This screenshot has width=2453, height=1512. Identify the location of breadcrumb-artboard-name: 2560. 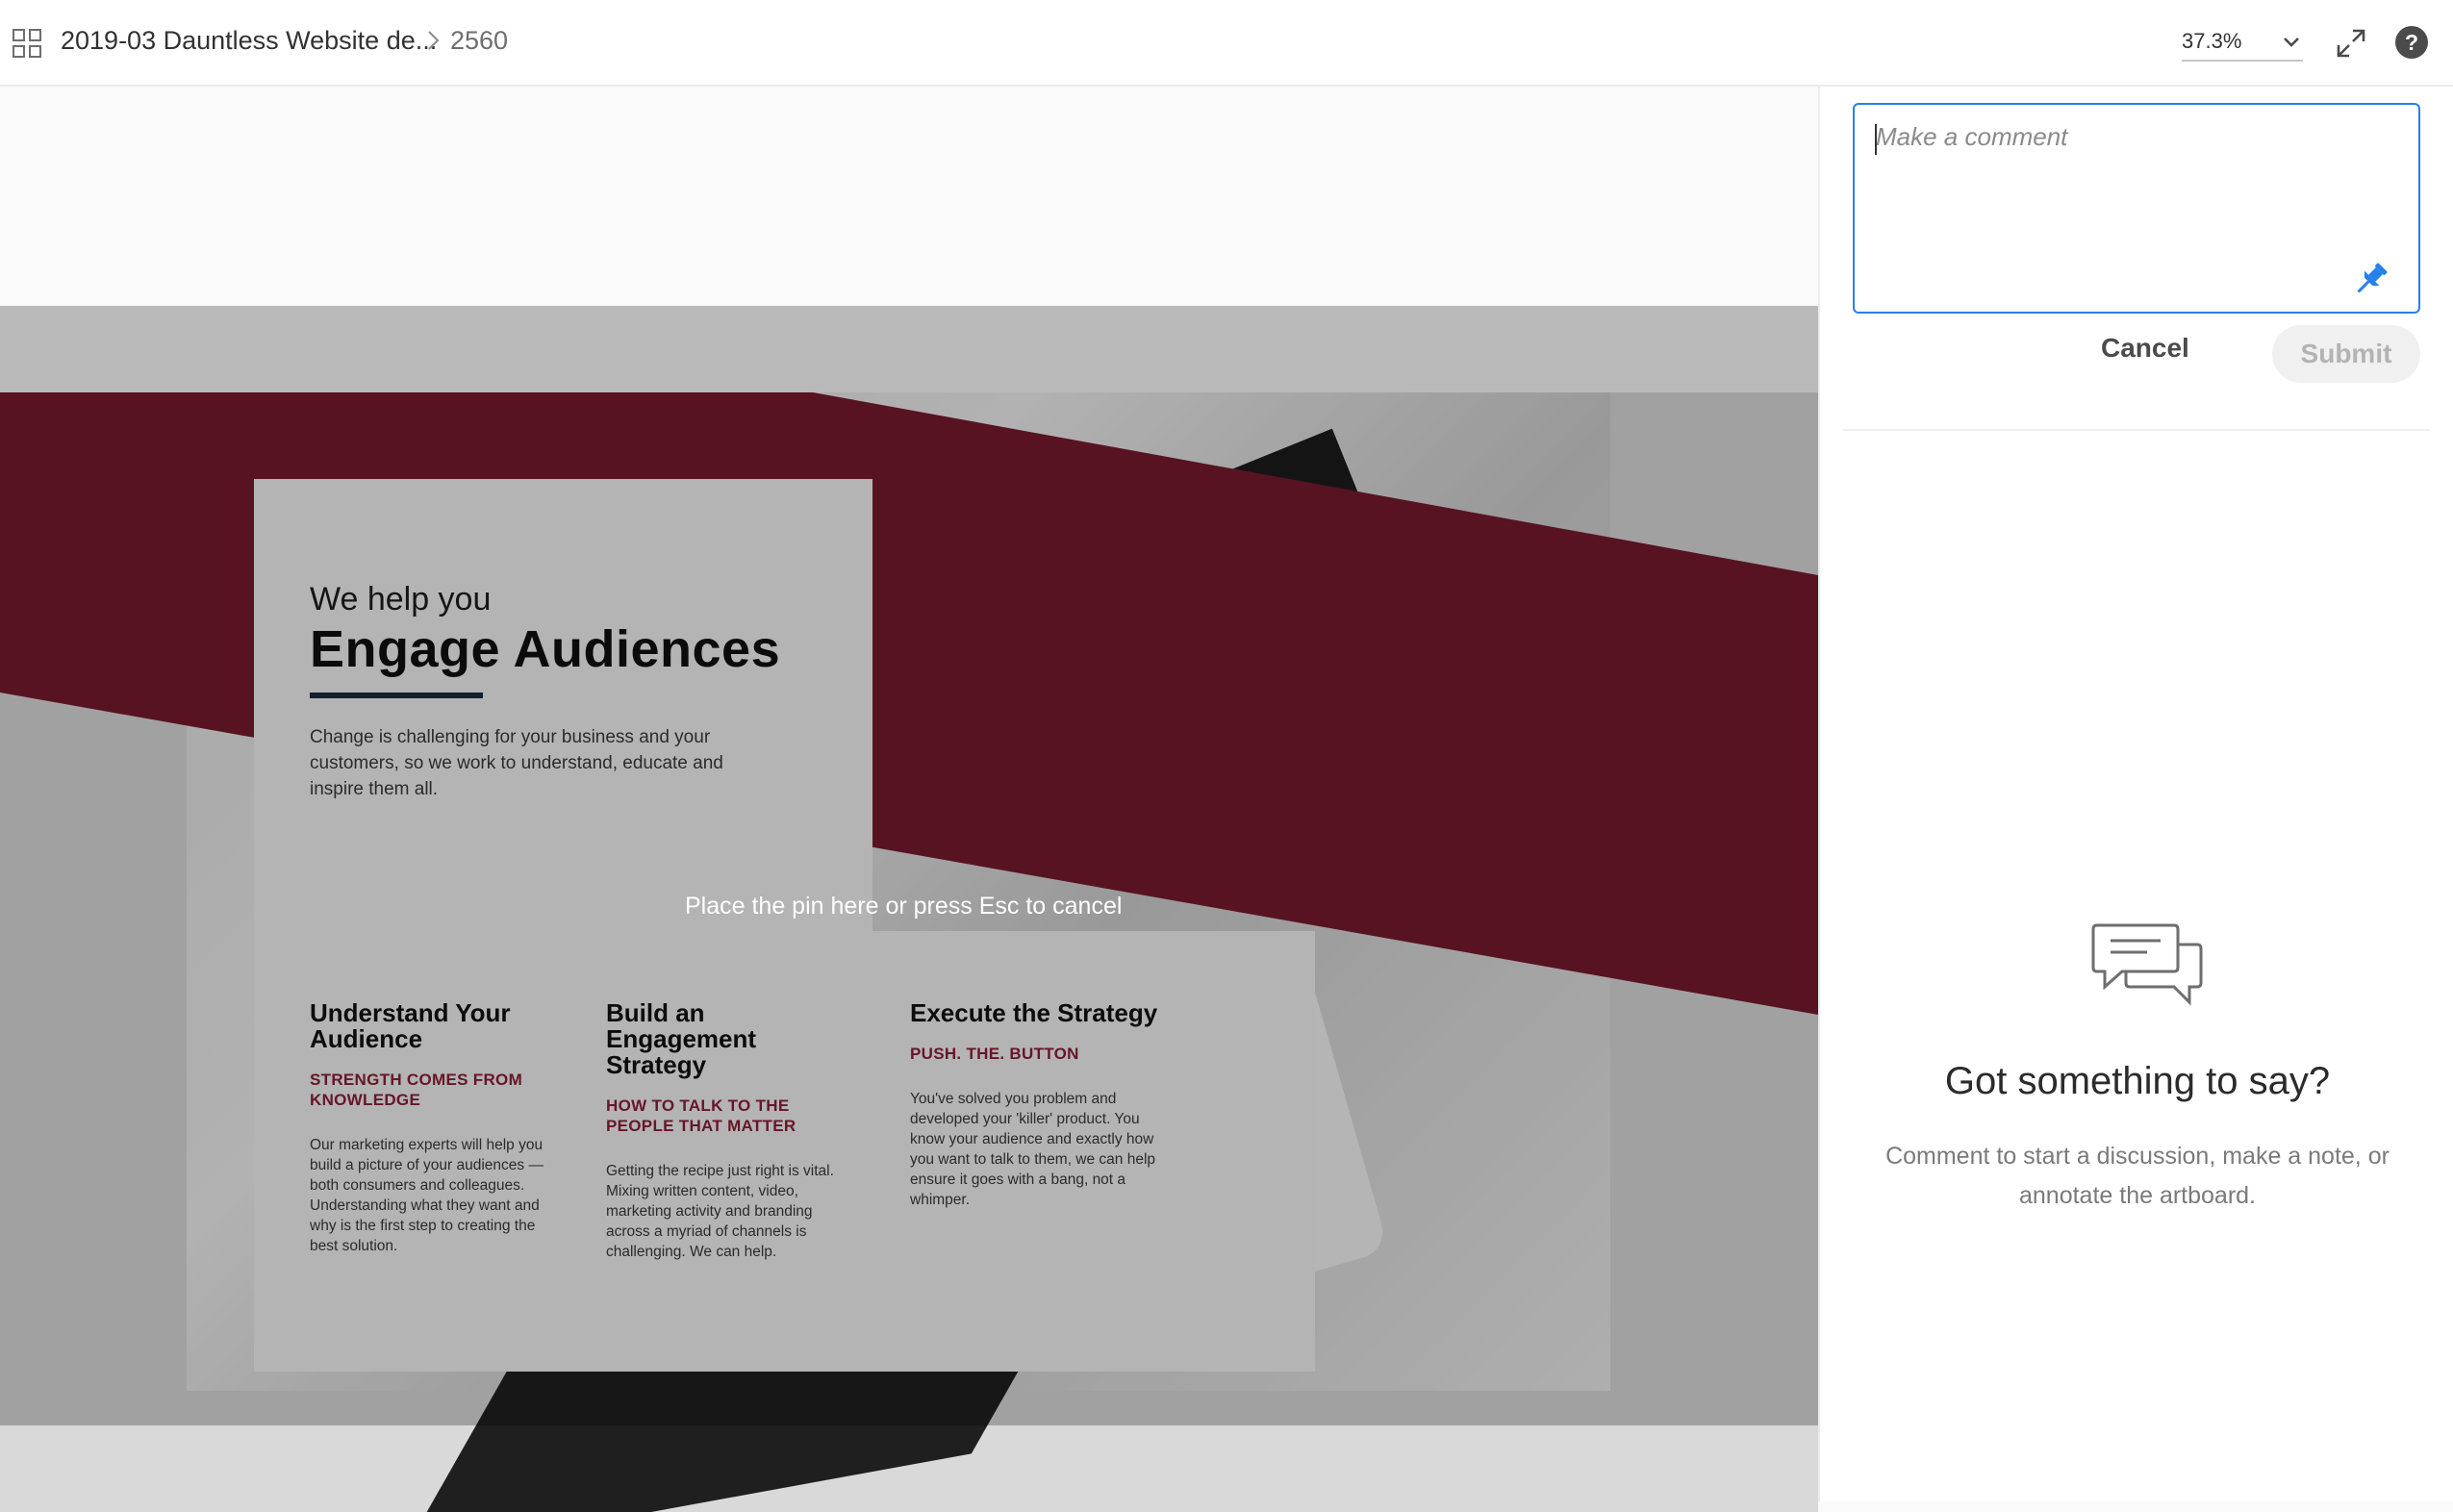
(479, 41).